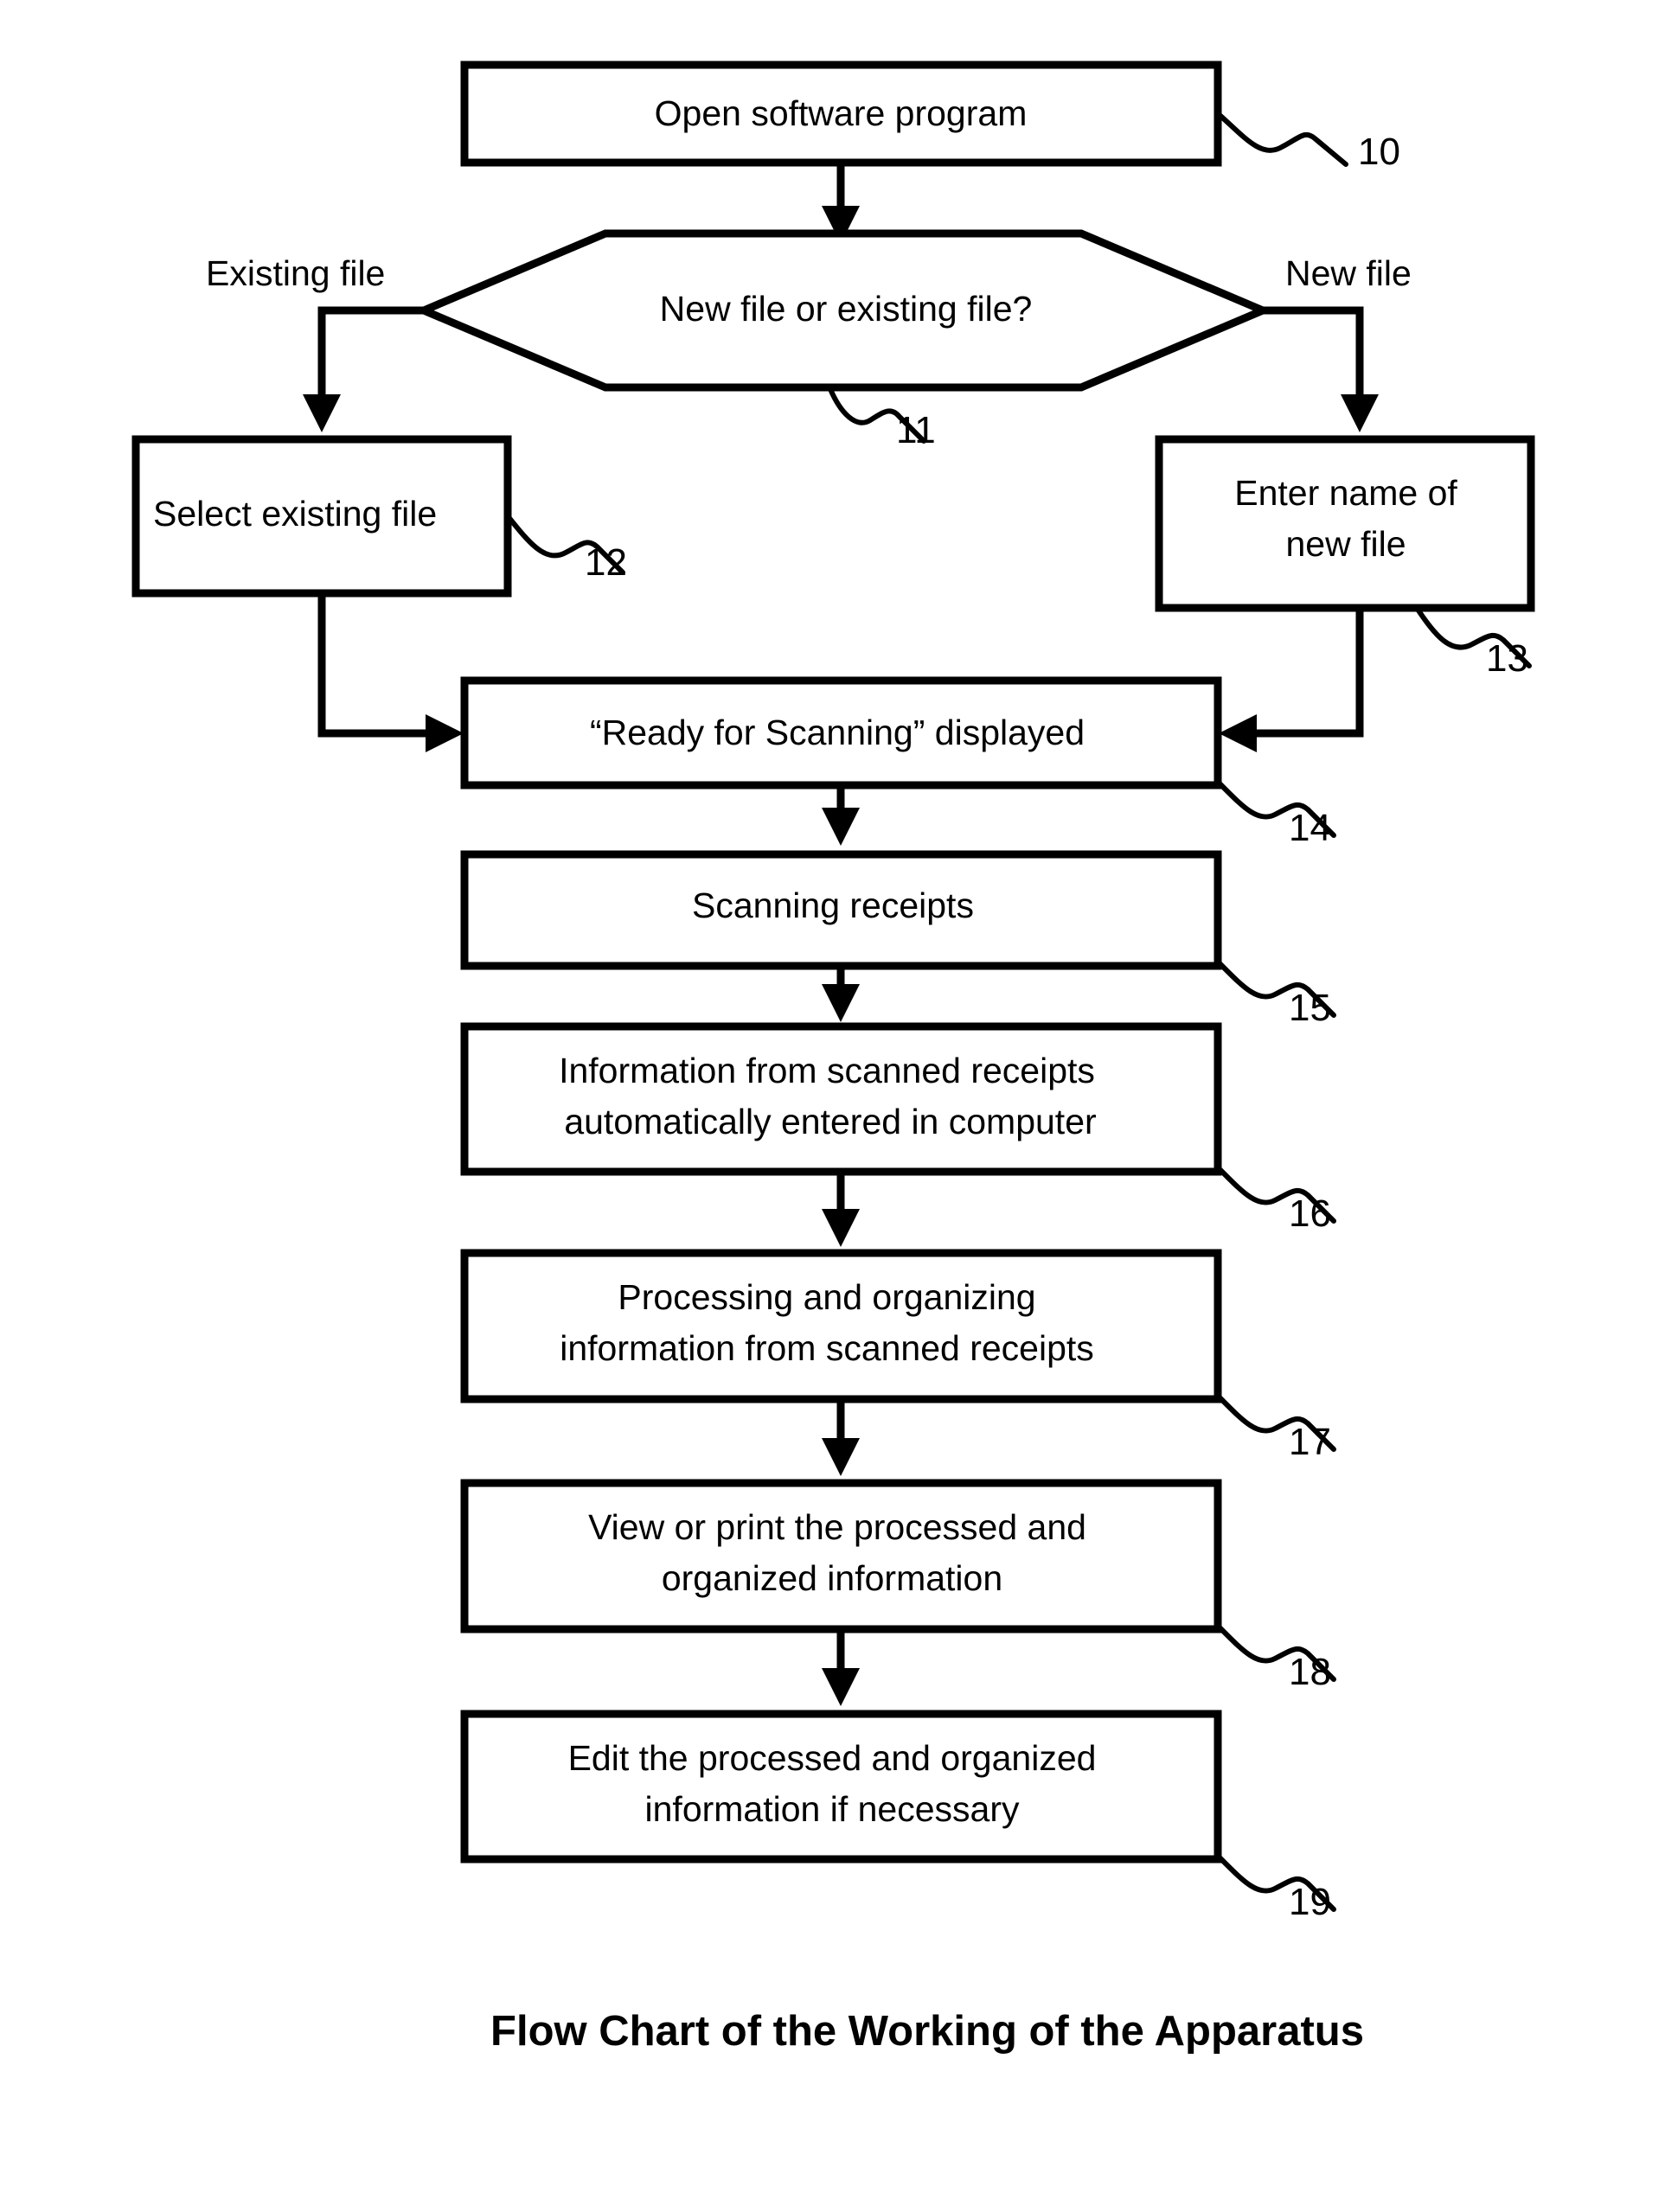  I want to click on edge-n12-to-n14, so click(390, 672).